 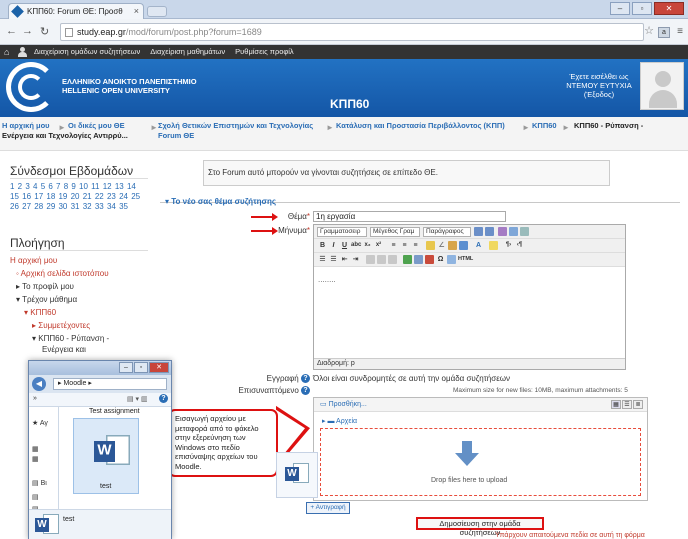 What do you see at coordinates (44, 31) in the screenshot?
I see `reload-icon: ↻` at bounding box center [44, 31].